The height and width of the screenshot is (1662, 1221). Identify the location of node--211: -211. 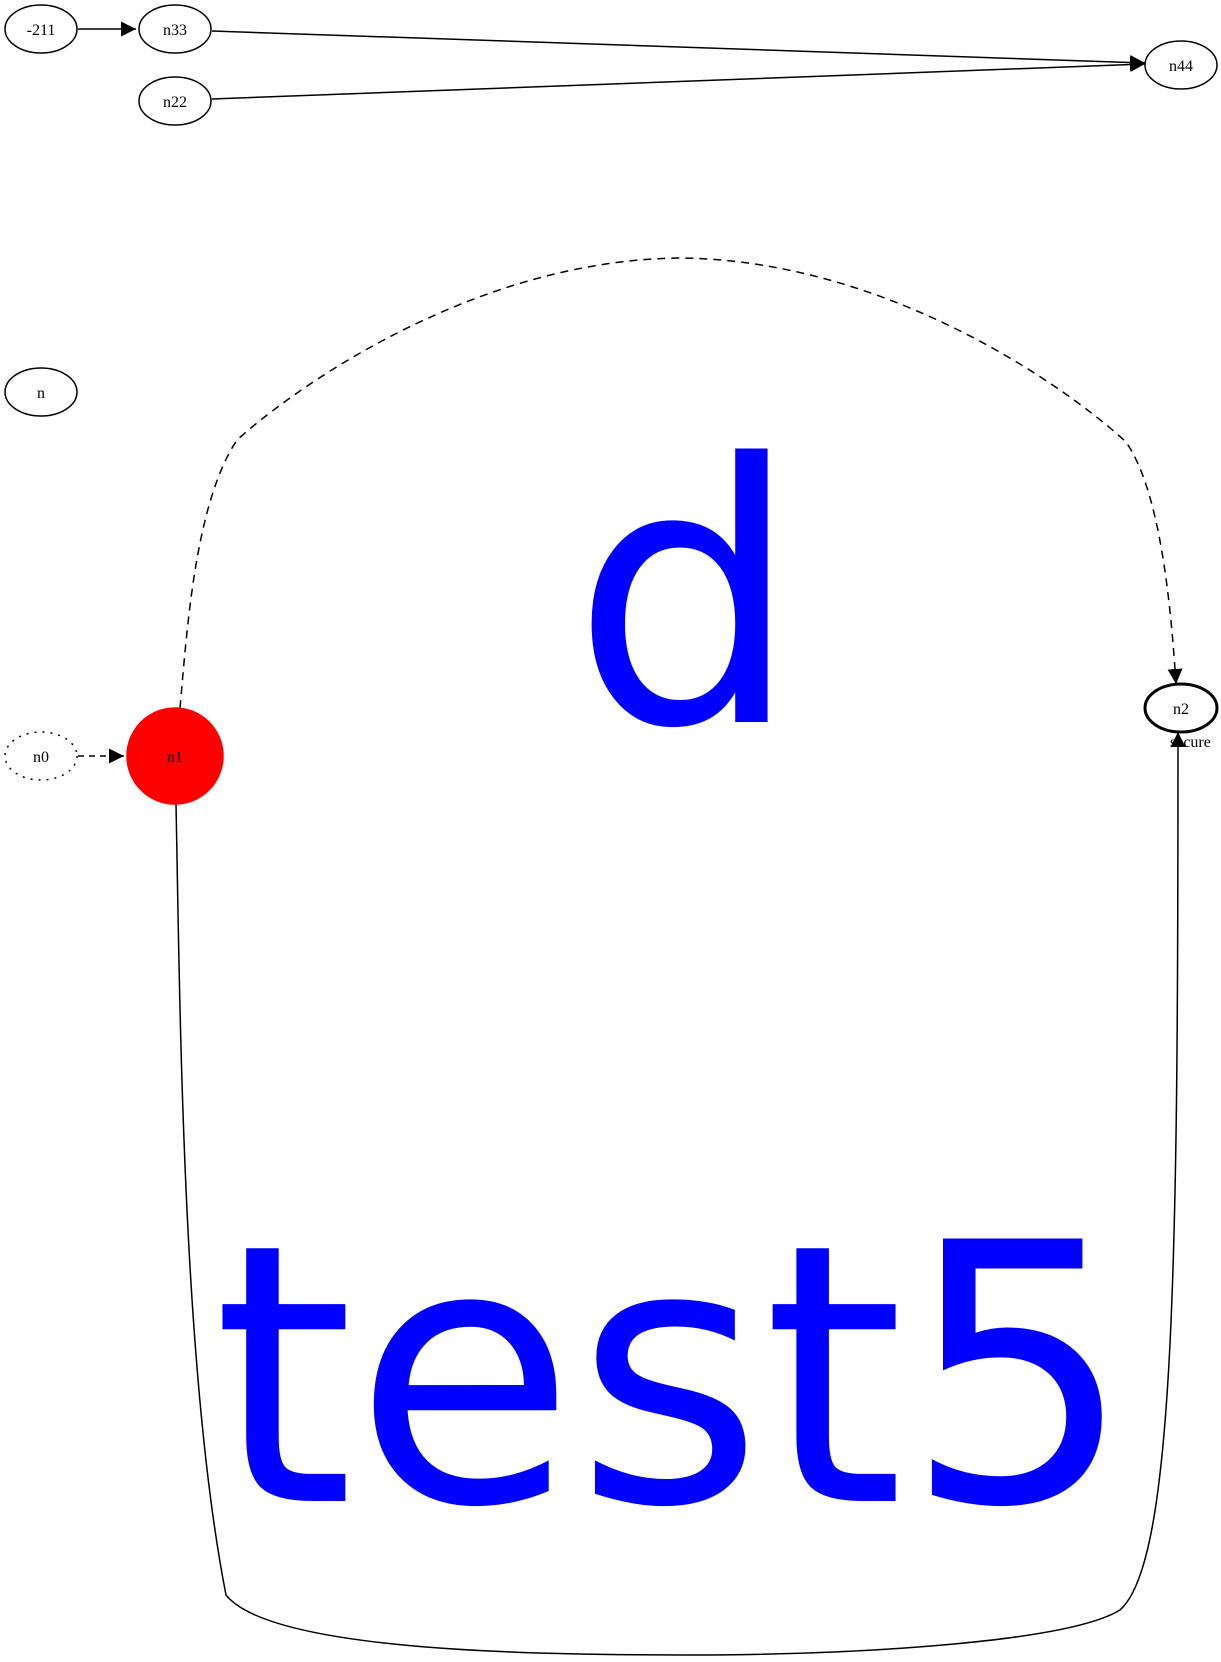
(41, 29).